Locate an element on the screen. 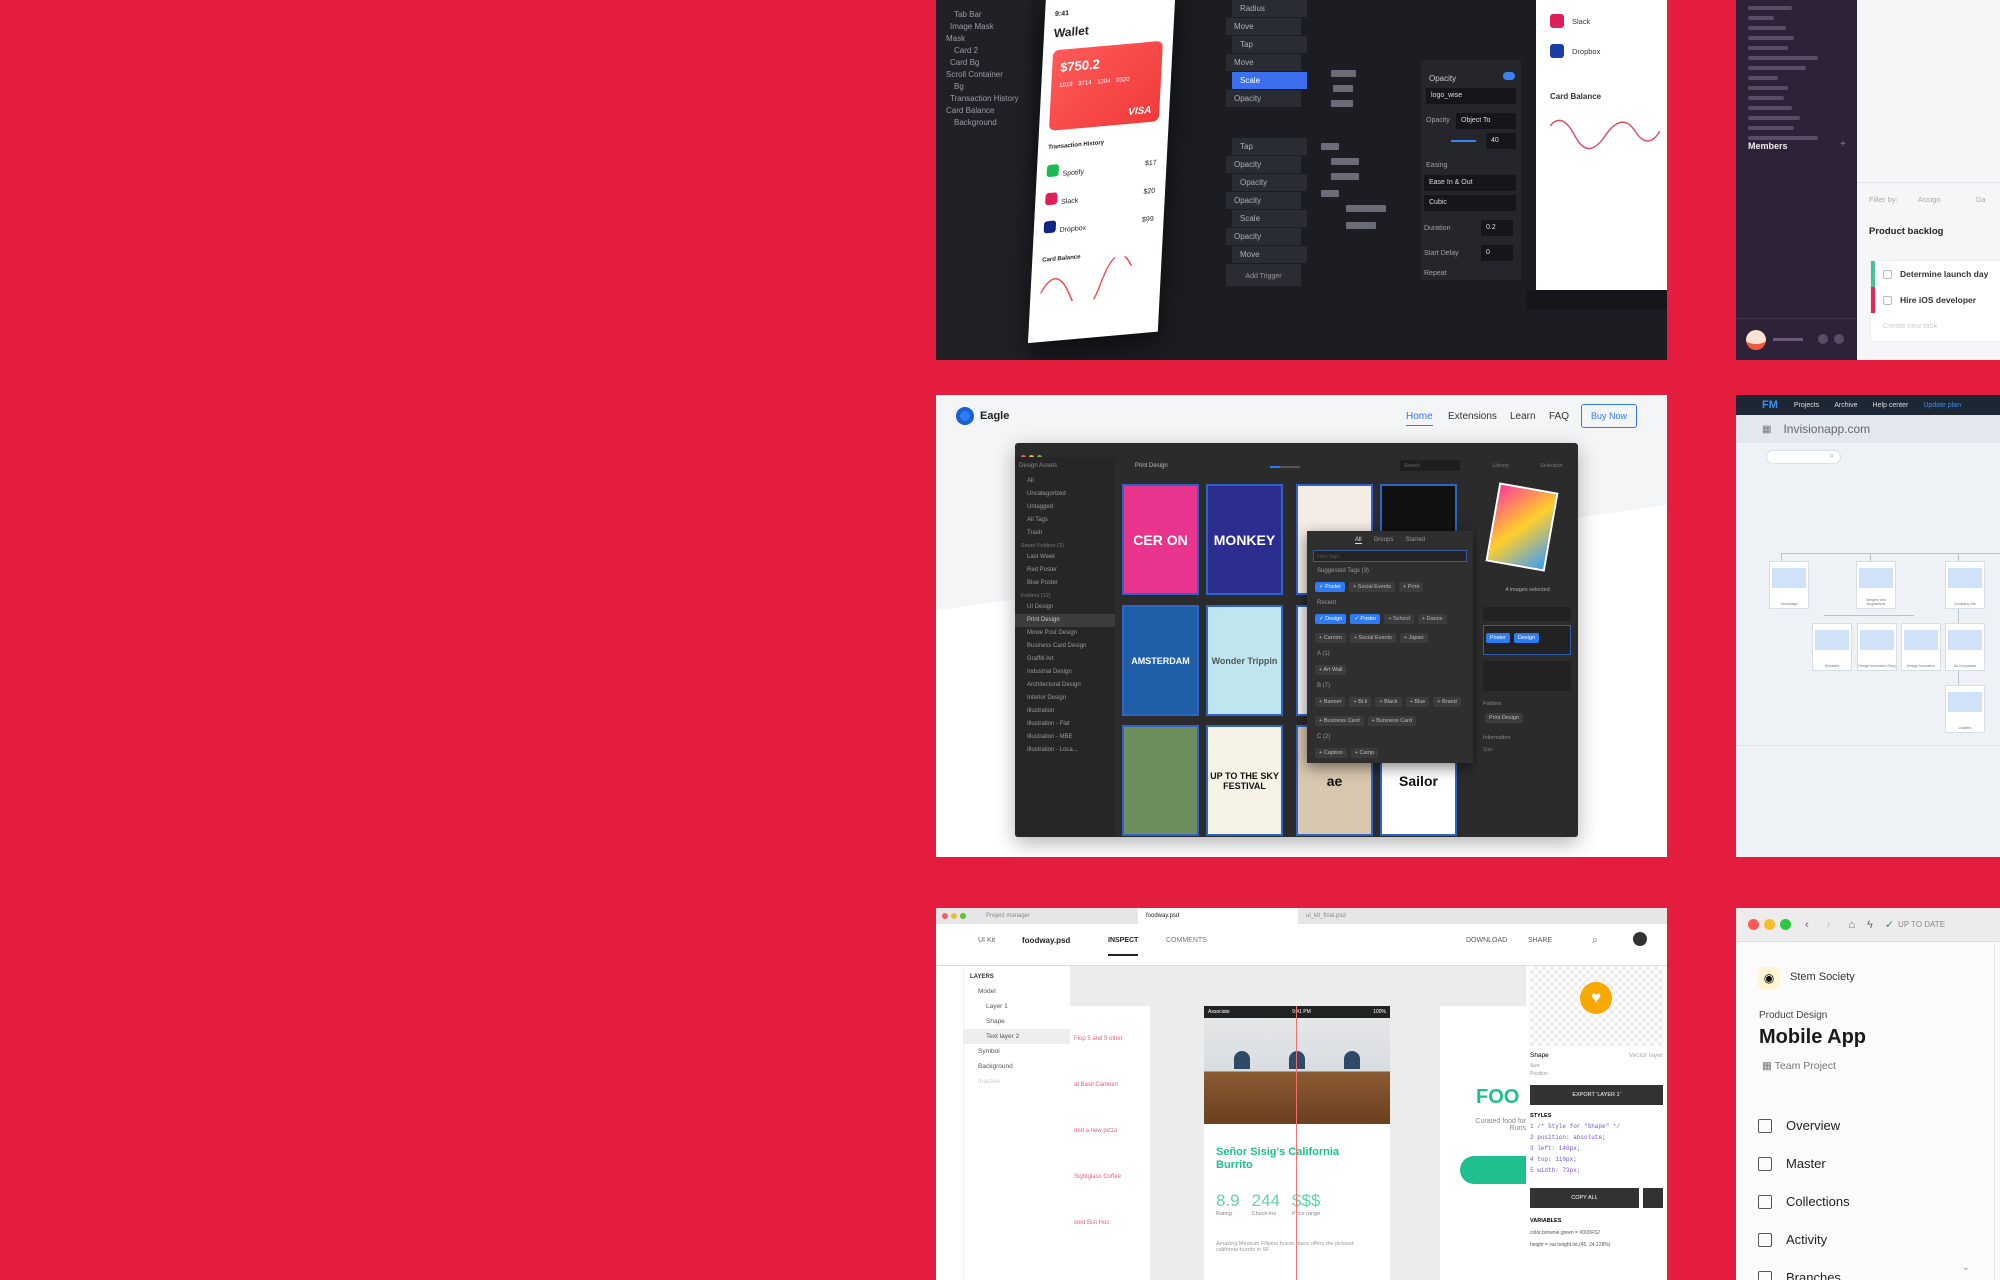 Image resolution: width=2000 pixels, height=1280 pixels. organization-name: Stem Society is located at coordinates (1822, 977).